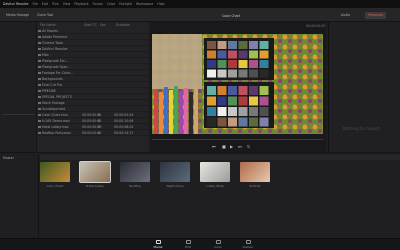 This screenshot has width=400, height=250. What do you see at coordinates (60, 79) in the screenshot?
I see `bin-name-cell: Backgrounds` at bounding box center [60, 79].